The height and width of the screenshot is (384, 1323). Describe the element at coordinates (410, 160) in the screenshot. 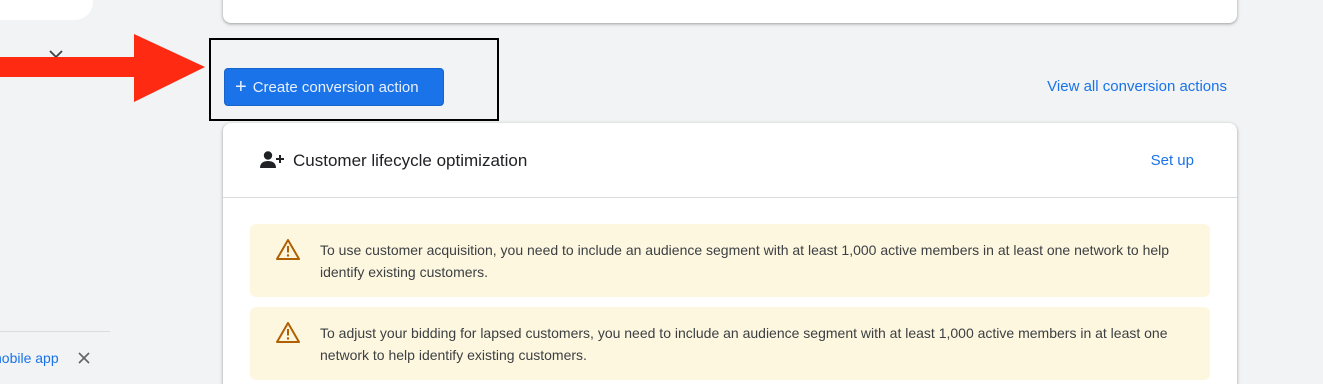

I see `card-title: Customer lifecycle optimization` at that location.